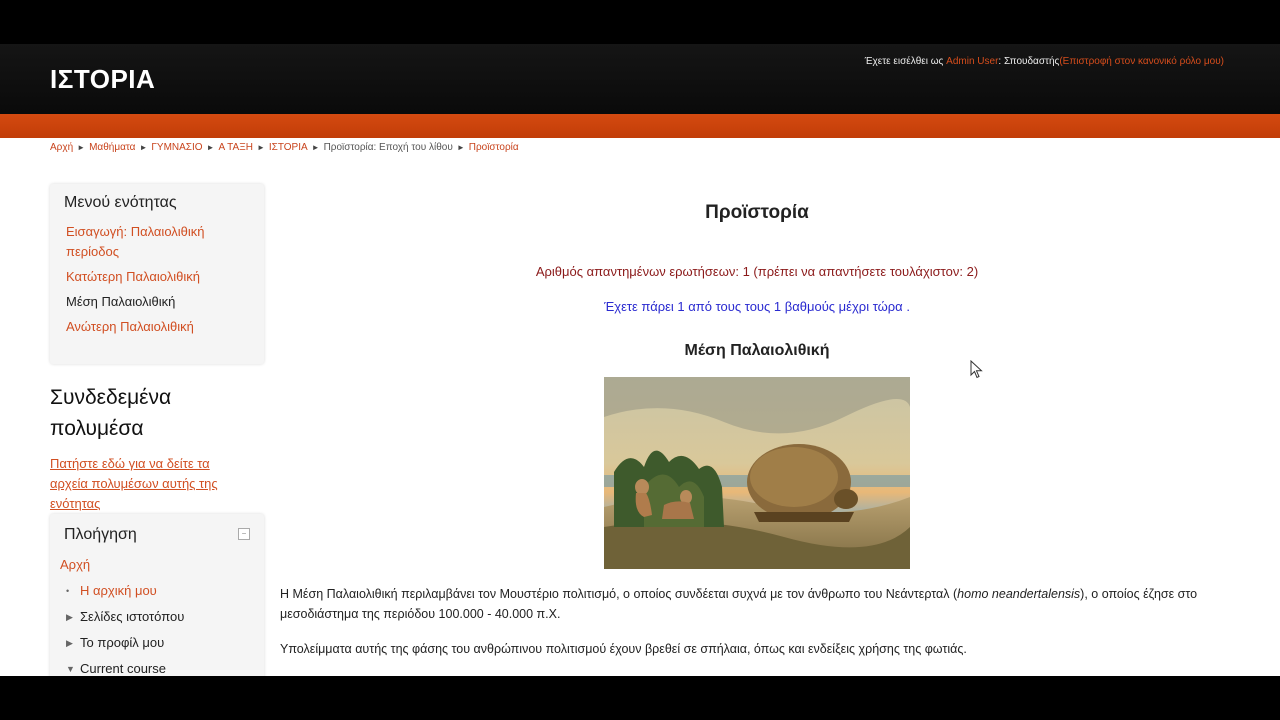 The height and width of the screenshot is (720, 1280). What do you see at coordinates (102, 79) in the screenshot?
I see `site-title: ΙΣΤΟΡΙΑ` at bounding box center [102, 79].